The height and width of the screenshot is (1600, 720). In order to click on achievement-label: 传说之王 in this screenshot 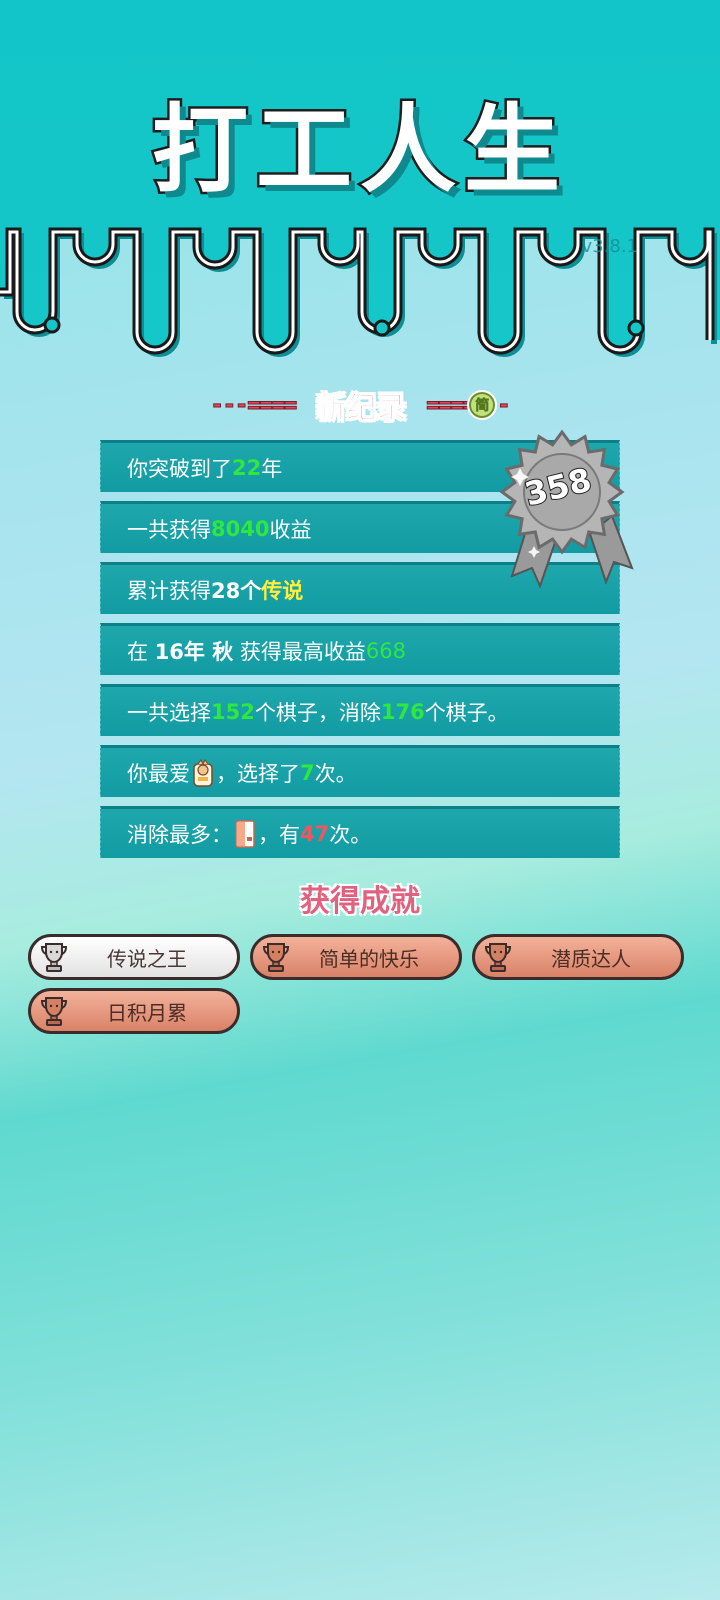, I will do `click(147, 958)`.